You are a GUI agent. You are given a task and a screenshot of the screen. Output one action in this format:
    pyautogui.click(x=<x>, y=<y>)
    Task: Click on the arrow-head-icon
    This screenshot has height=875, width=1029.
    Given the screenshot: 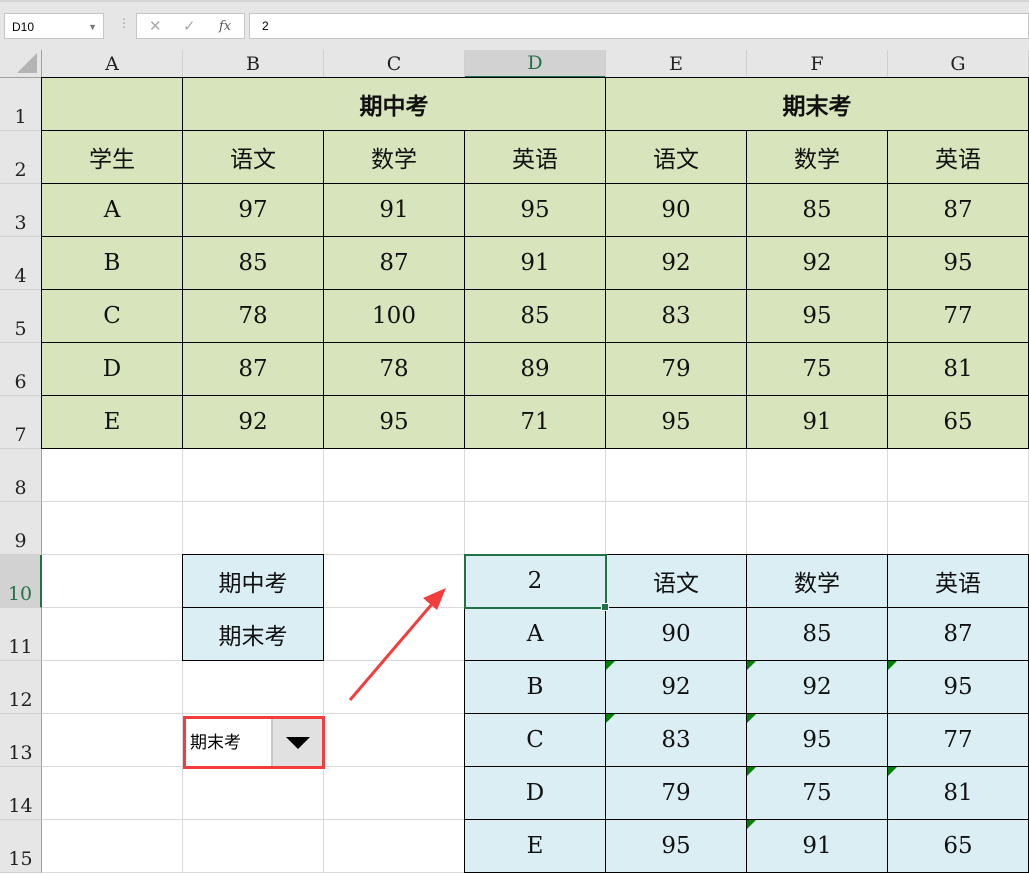 What is the action you would take?
    pyautogui.click(x=434, y=599)
    